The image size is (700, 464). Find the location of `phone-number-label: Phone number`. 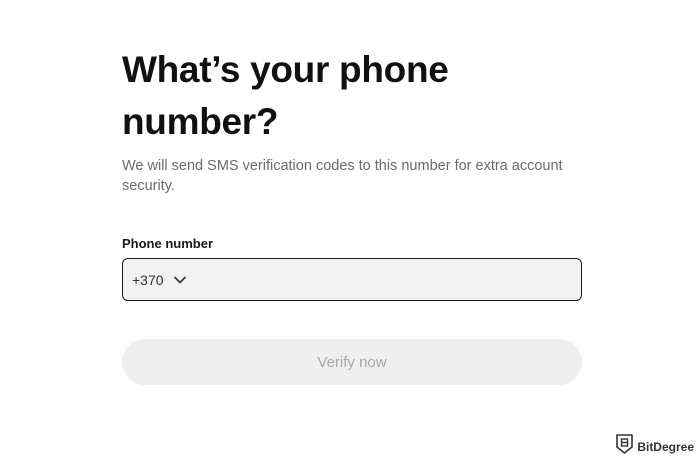

phone-number-label: Phone number is located at coordinates (168, 243).